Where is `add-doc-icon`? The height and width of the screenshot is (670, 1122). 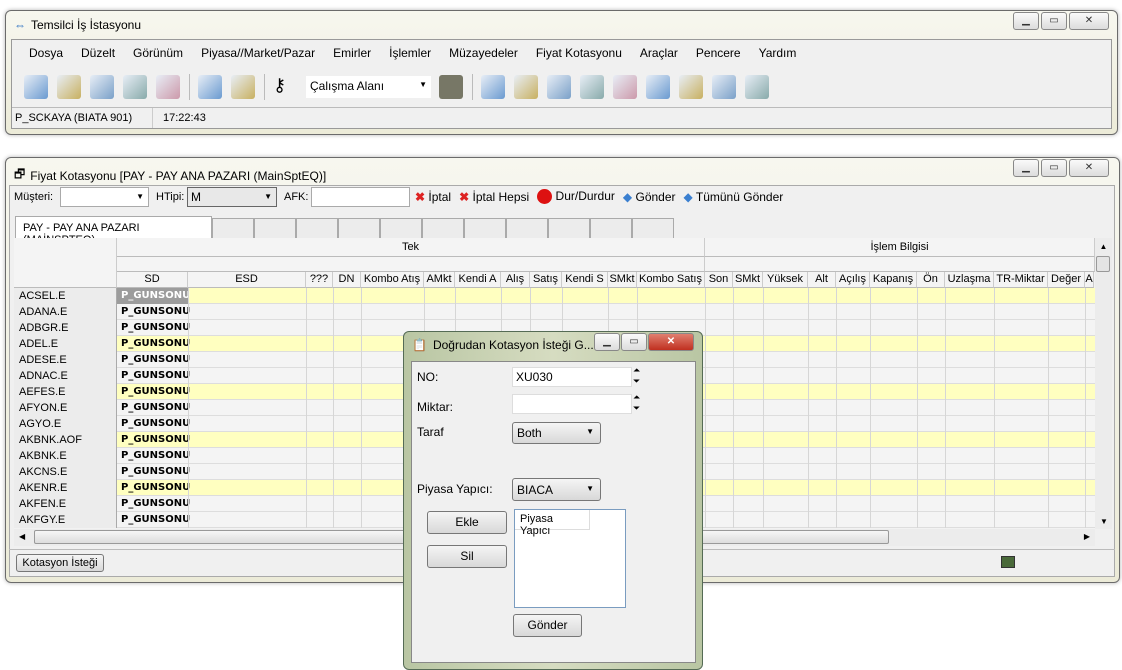 add-doc-icon is located at coordinates (592, 87).